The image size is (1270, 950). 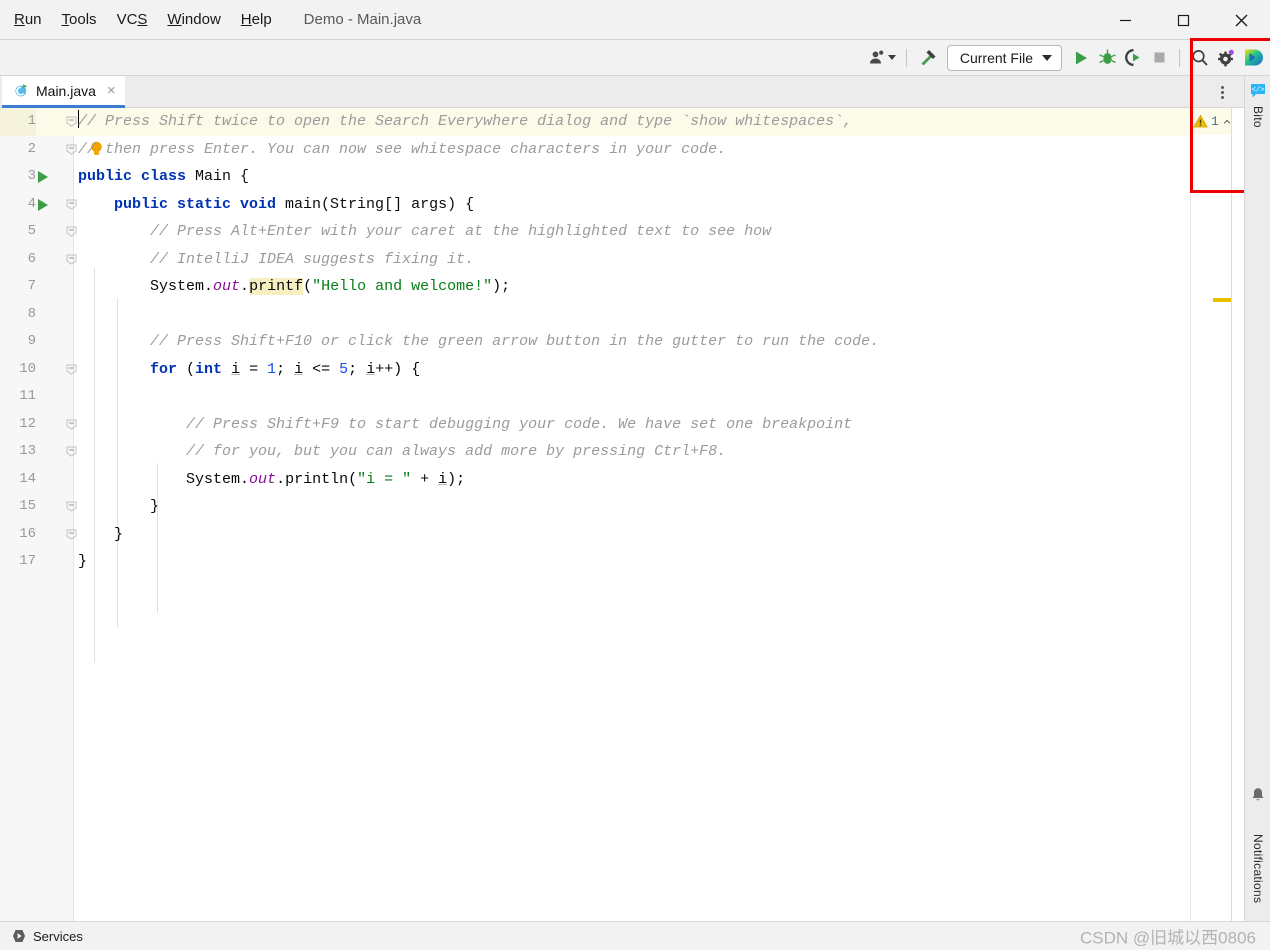 I want to click on line-number: 12, so click(x=27, y=423).